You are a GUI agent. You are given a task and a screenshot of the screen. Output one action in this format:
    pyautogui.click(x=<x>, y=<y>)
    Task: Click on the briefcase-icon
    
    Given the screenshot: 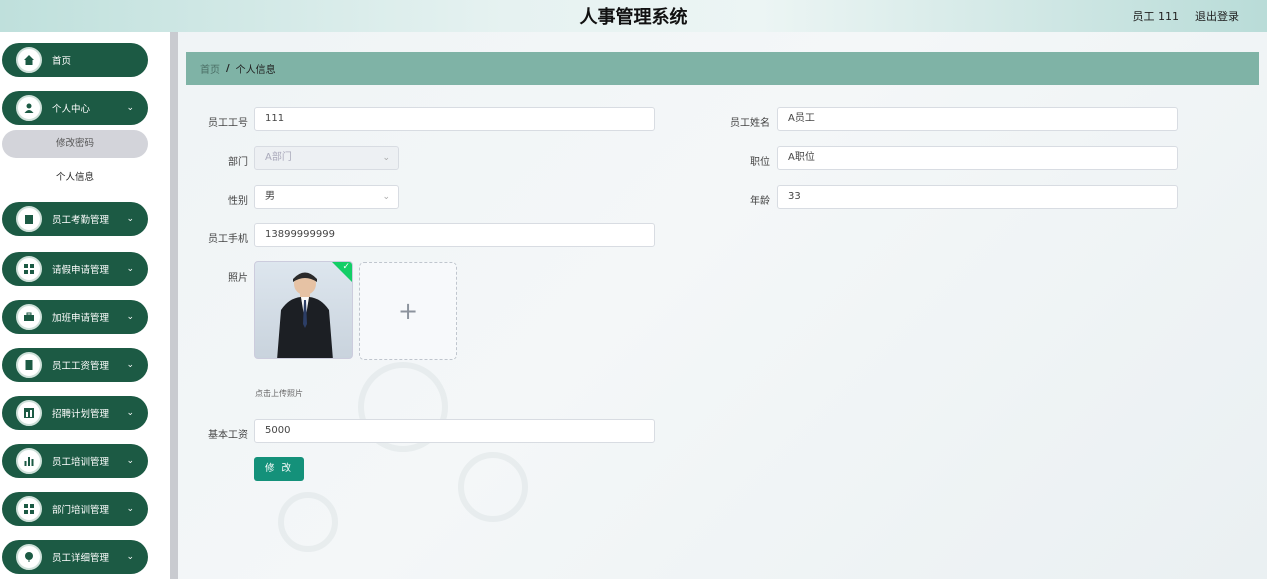 What is the action you would take?
    pyautogui.click(x=29, y=317)
    